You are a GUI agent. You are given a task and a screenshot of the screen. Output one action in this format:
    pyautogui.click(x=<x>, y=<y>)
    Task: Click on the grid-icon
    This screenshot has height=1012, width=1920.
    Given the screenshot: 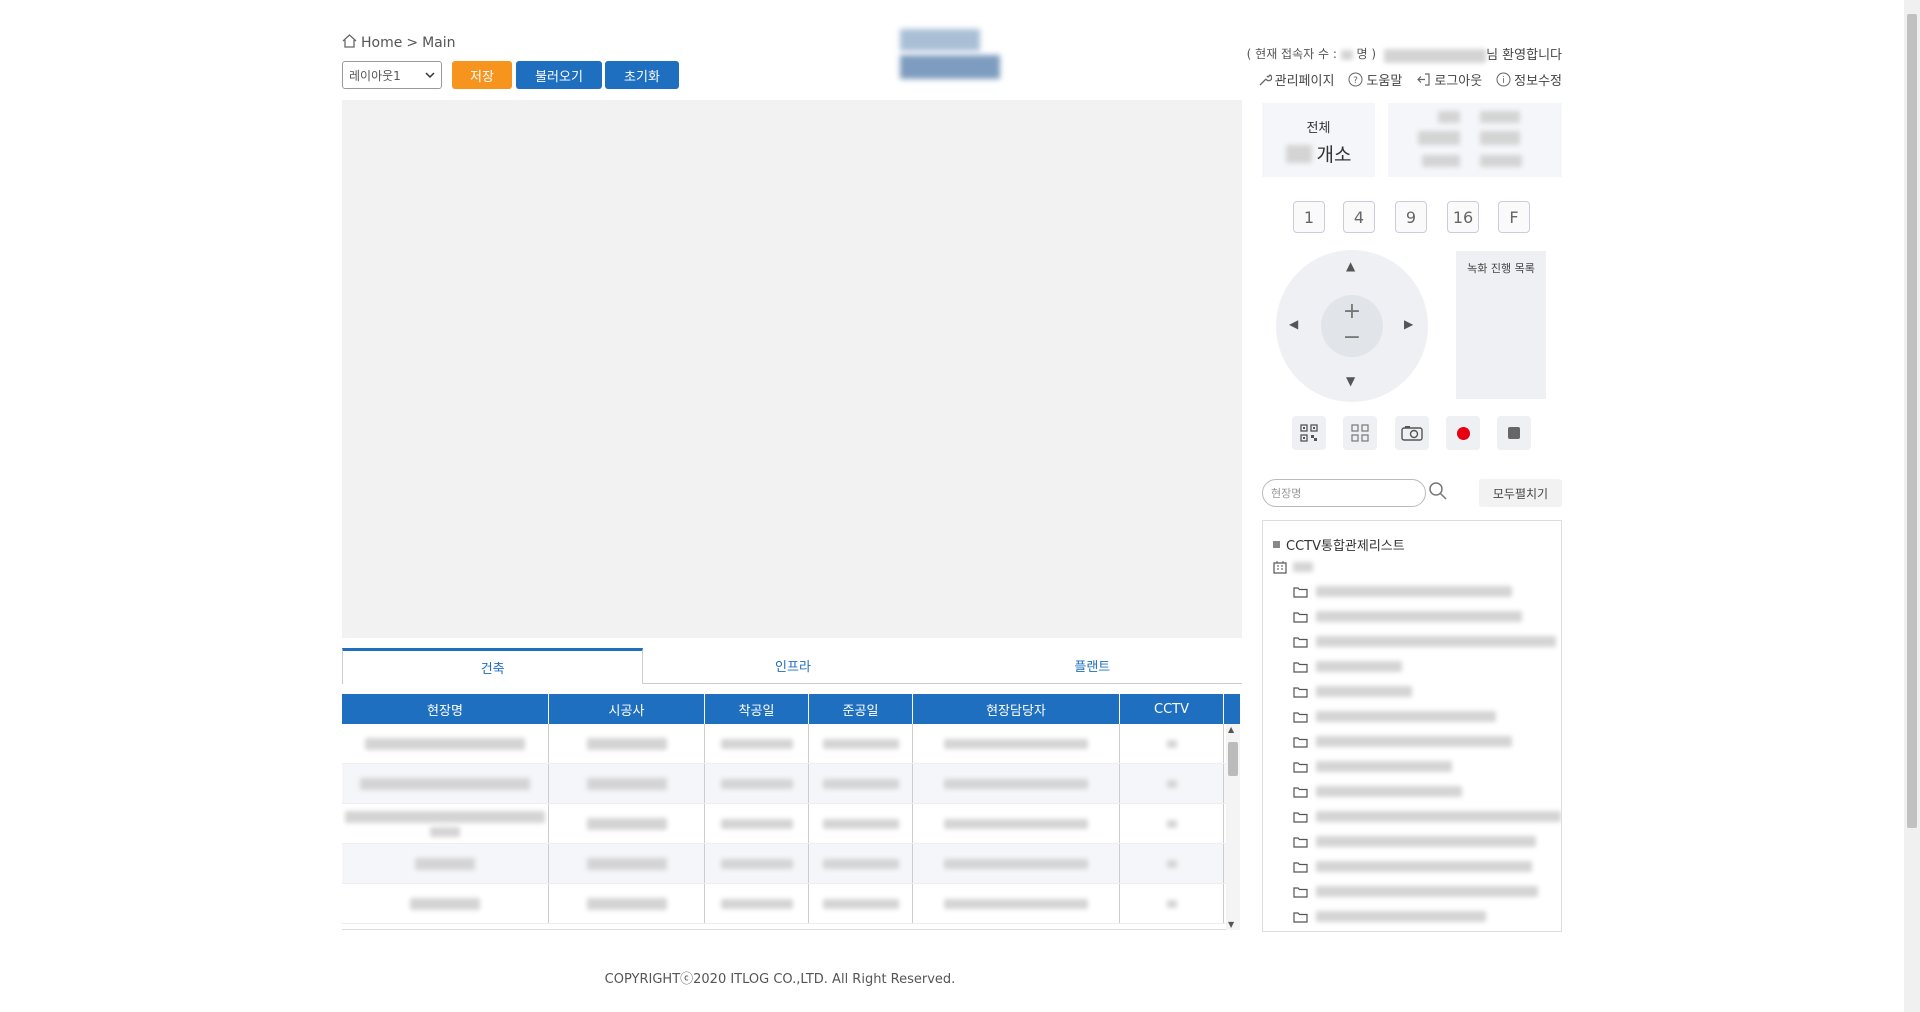 What is the action you would take?
    pyautogui.click(x=1360, y=433)
    